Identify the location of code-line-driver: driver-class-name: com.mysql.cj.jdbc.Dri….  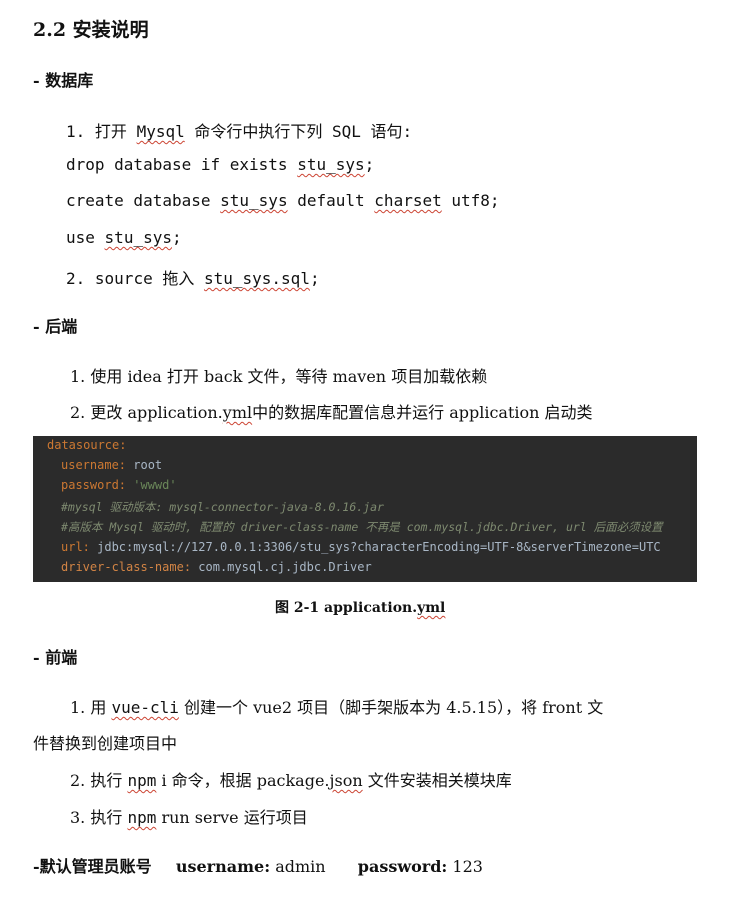
(216, 567).